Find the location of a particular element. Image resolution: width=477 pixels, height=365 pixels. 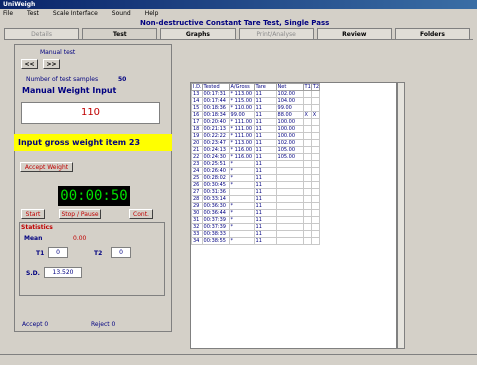

table-cell: 00:21:13 is located at coordinates (215, 129).